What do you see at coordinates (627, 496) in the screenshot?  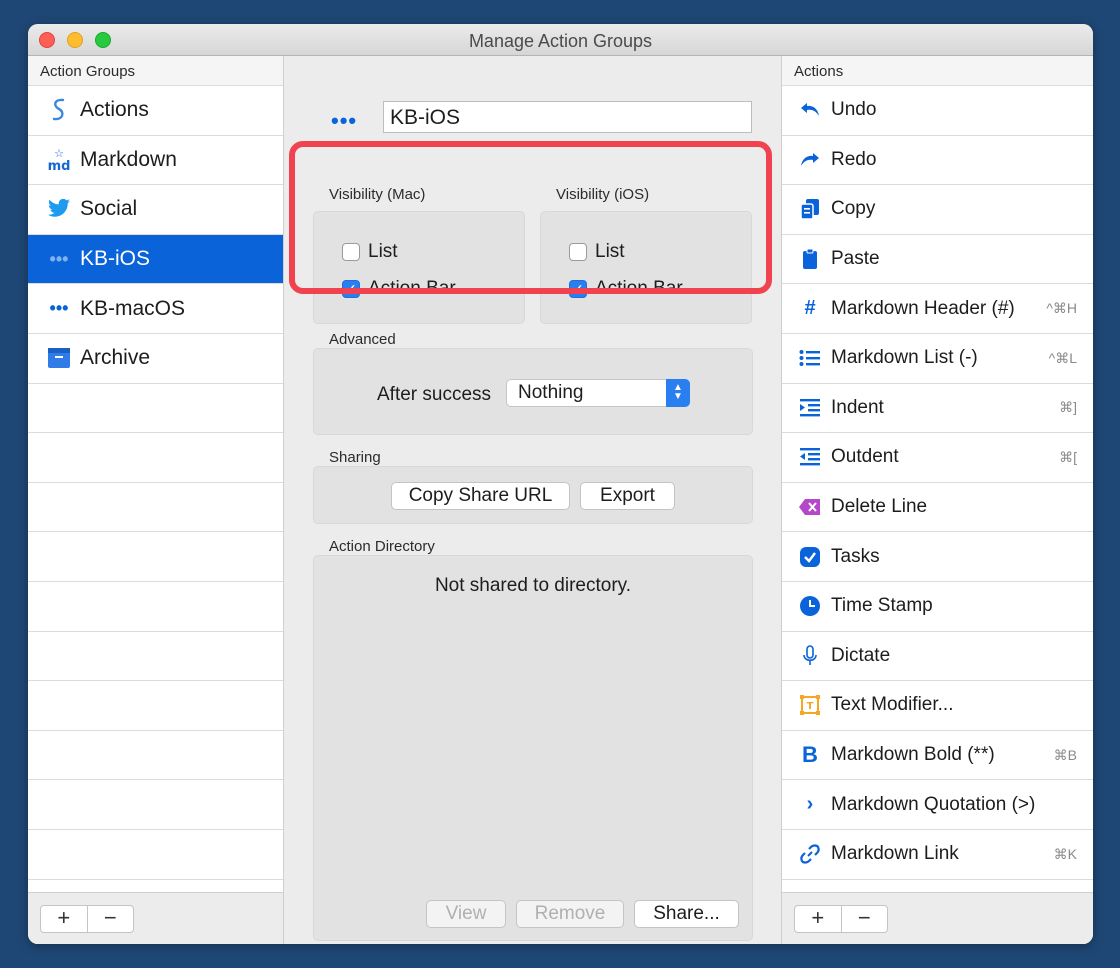 I see `export-button: Export` at bounding box center [627, 496].